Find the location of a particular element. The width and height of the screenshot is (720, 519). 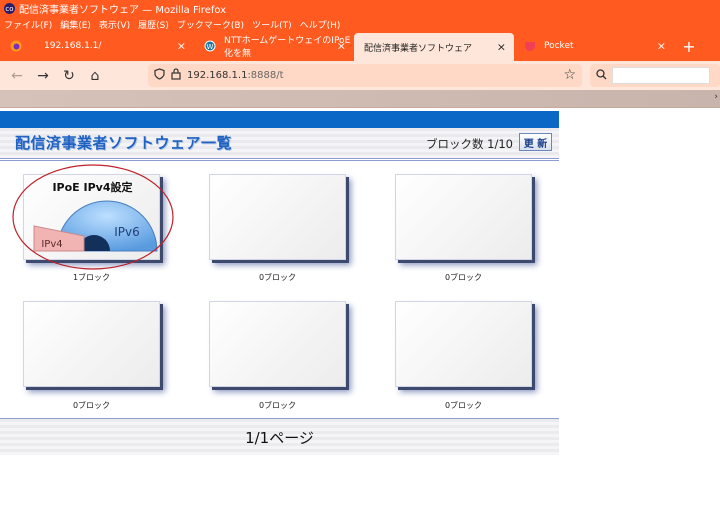

firefox-view-button is located at coordinates (17, 46).